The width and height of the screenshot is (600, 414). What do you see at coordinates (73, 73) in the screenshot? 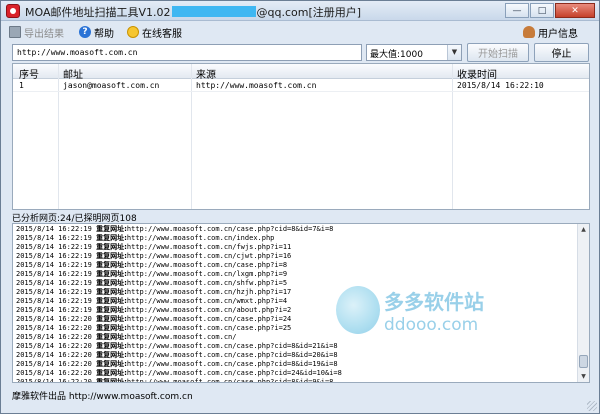
I see `column-header-email: 邮址` at bounding box center [73, 73].